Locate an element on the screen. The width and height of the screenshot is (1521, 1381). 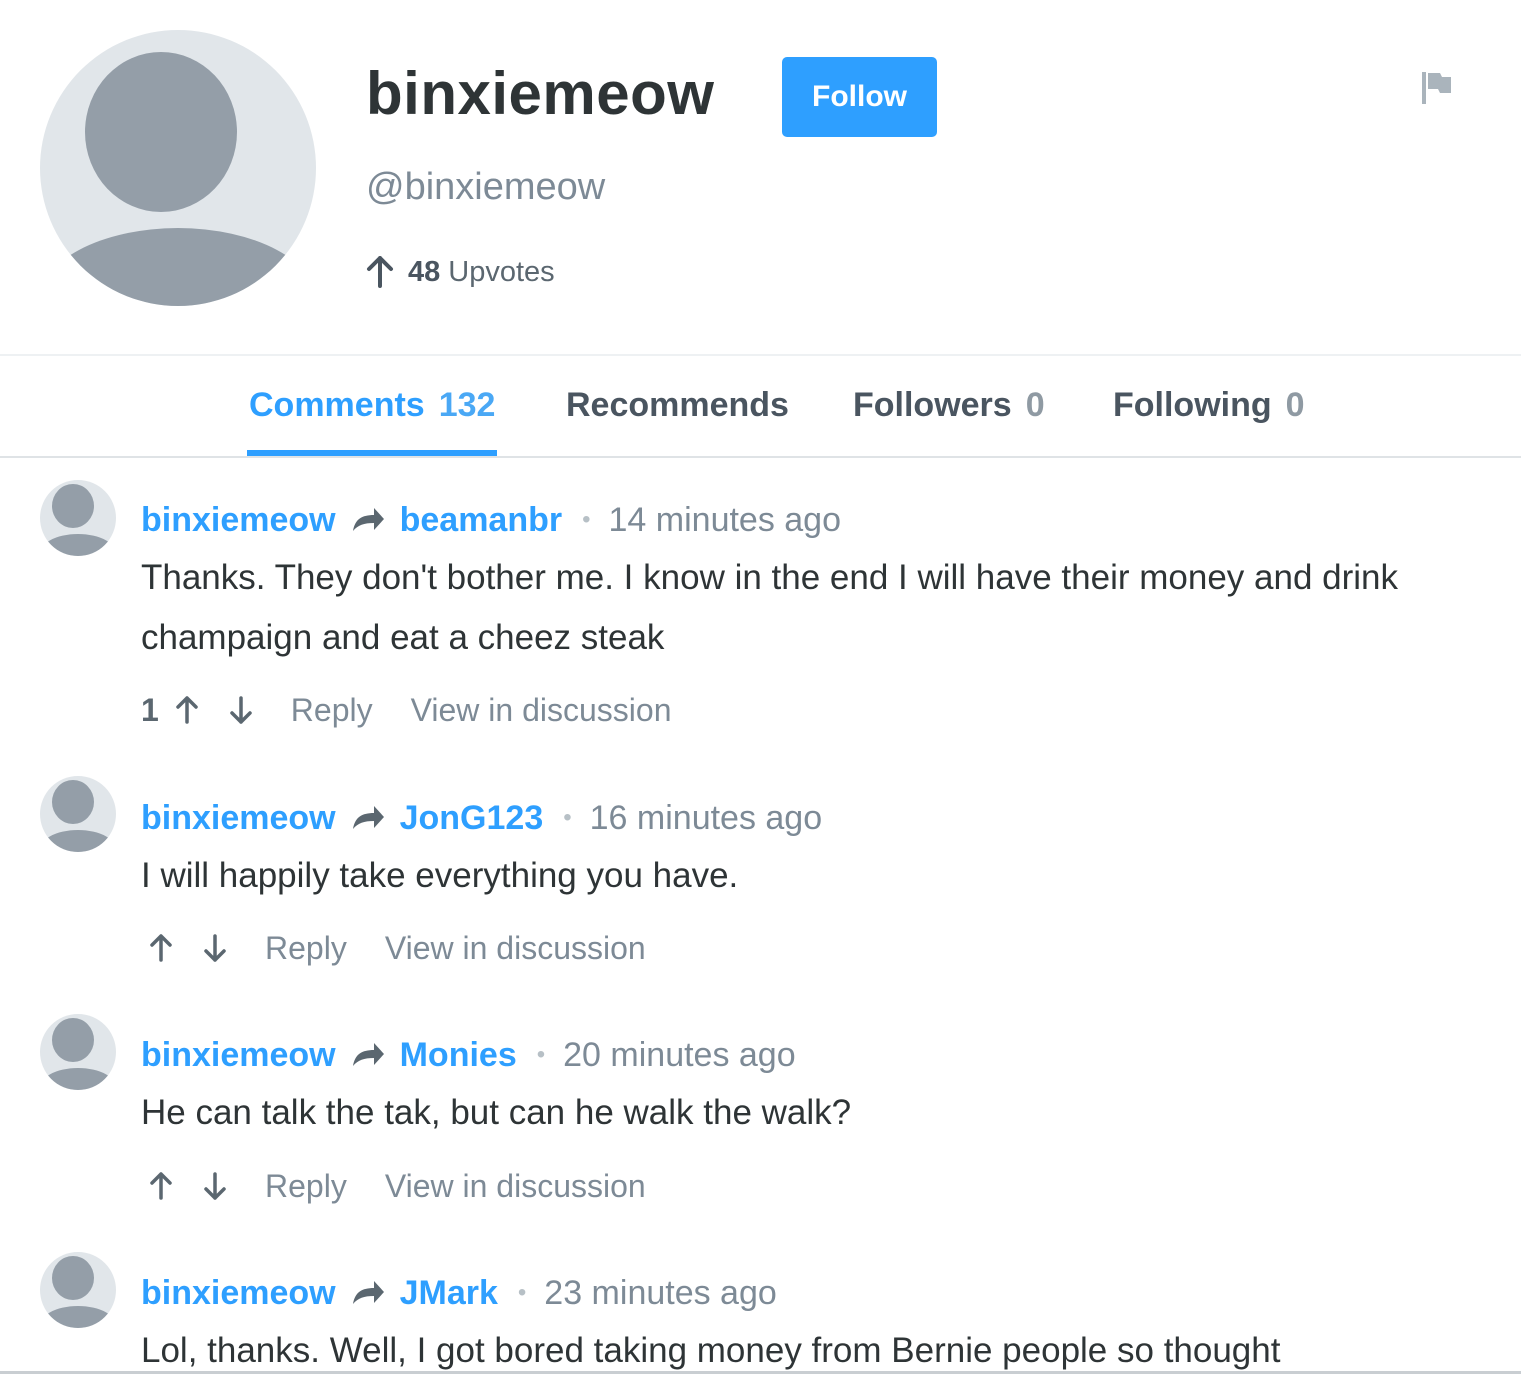
comment-time: 16 minutes ago is located at coordinates (706, 818).